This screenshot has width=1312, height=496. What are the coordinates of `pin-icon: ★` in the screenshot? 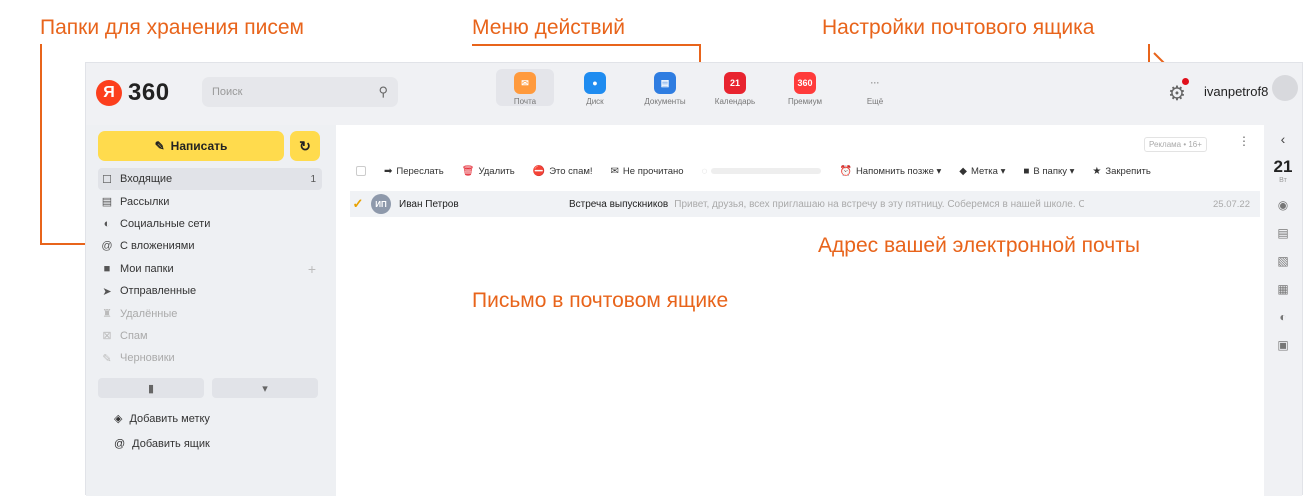 It's located at (1097, 171).